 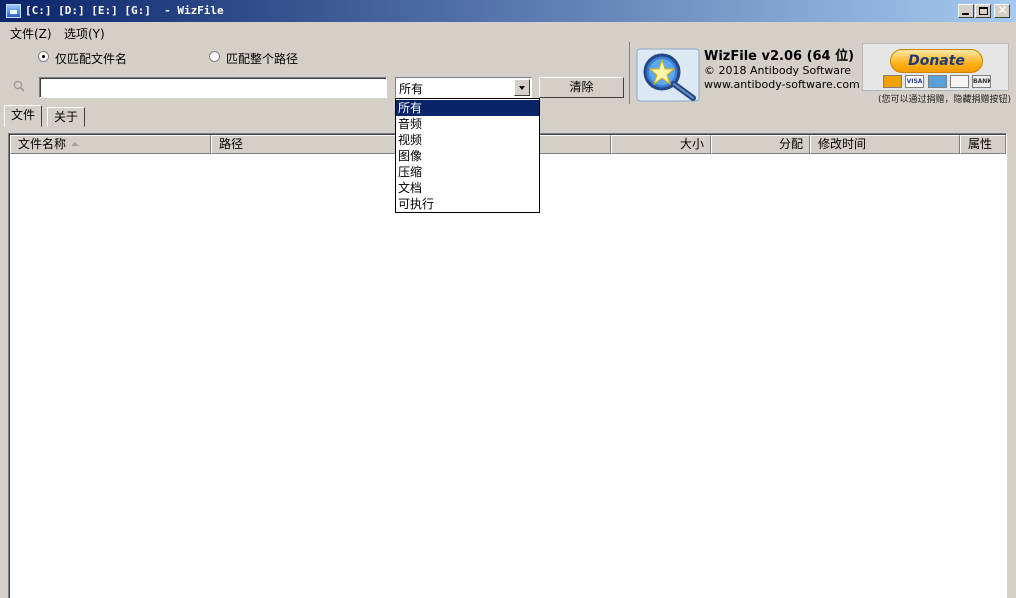 I want to click on window-title: [C:] [D:] [E:] [G:] - WizFile, so click(x=124, y=10).